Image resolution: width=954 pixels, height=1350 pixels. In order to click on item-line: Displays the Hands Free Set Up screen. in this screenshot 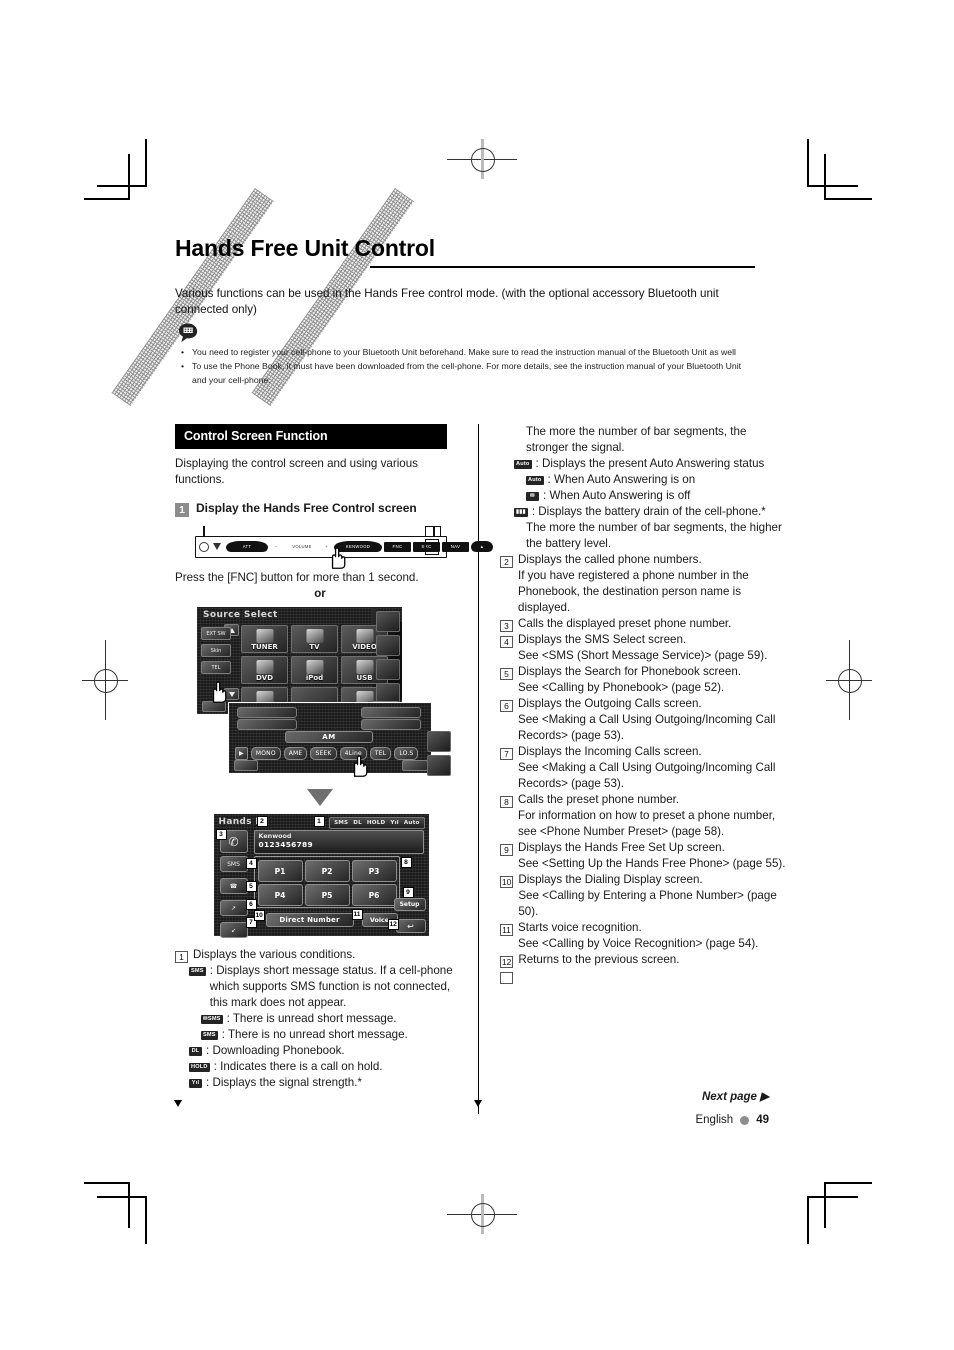, I will do `click(621, 847)`.